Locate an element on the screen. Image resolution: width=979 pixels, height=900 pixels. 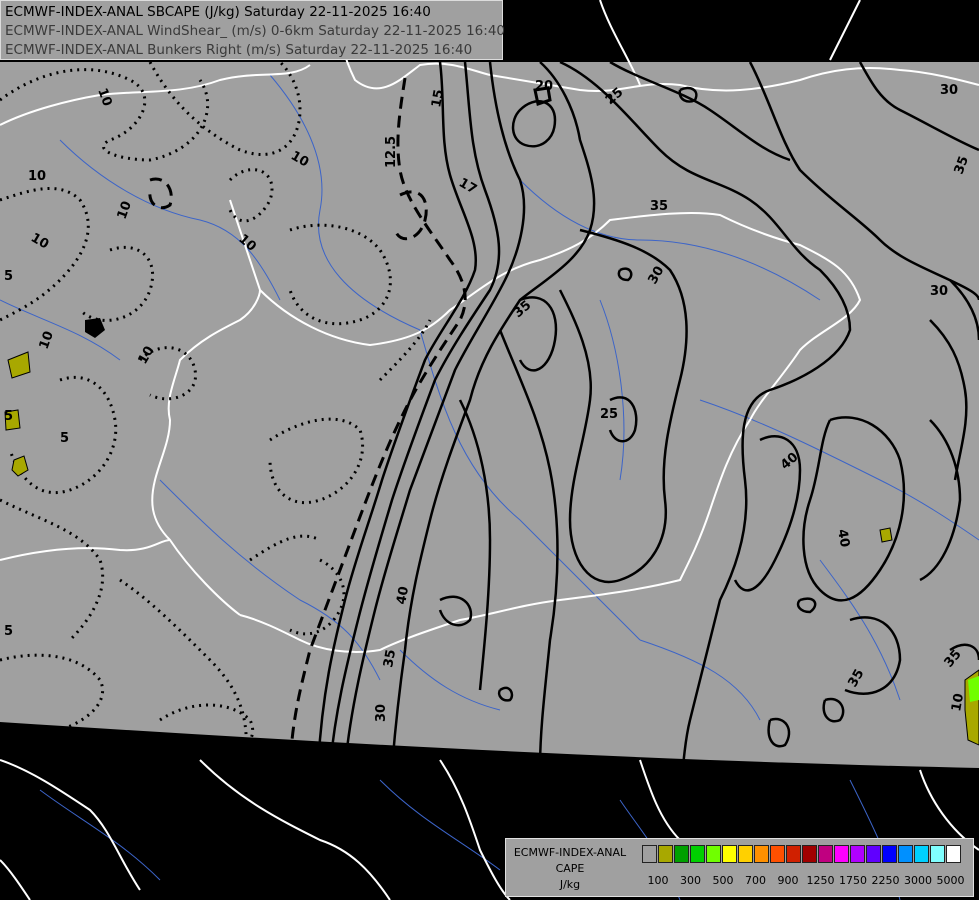
legend-title-line: CAPE is located at coordinates (570, 868).